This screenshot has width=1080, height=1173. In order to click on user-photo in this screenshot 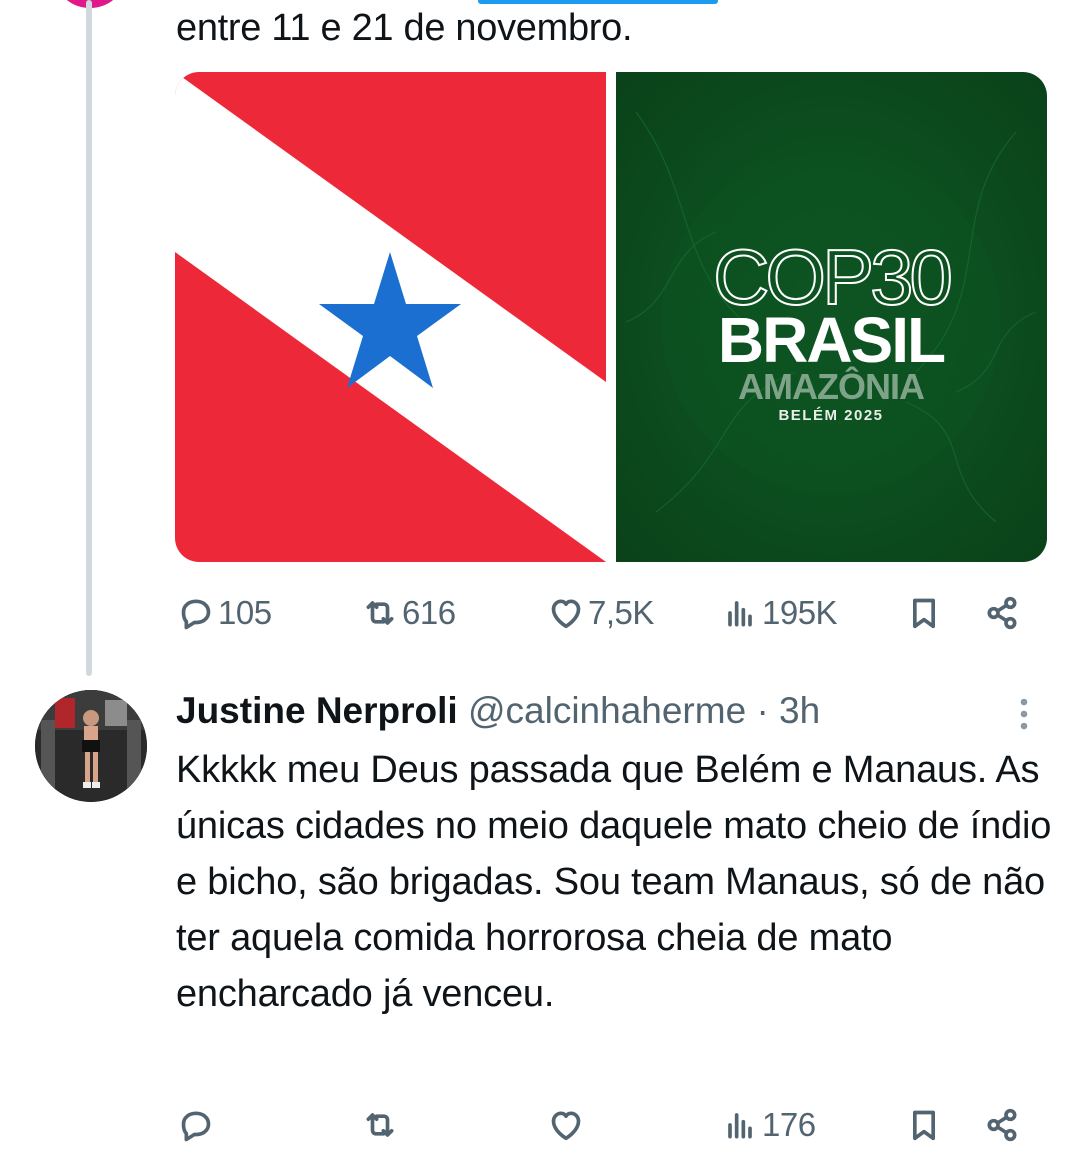, I will do `click(91, 746)`.